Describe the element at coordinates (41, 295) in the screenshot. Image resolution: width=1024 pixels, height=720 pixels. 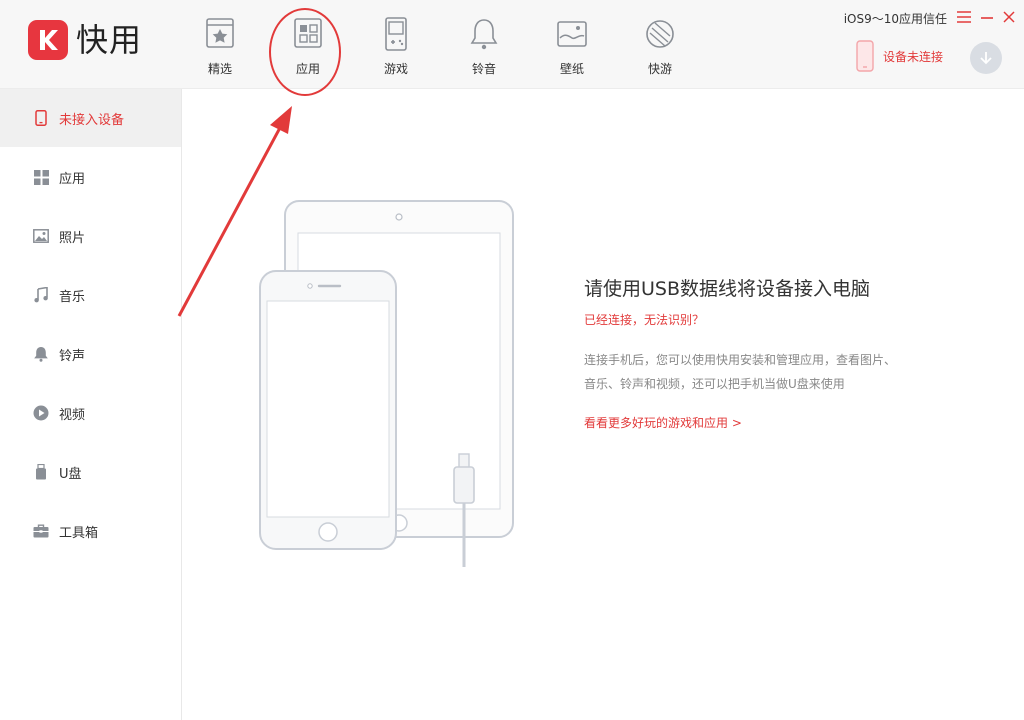
I see `music-note-icon` at that location.